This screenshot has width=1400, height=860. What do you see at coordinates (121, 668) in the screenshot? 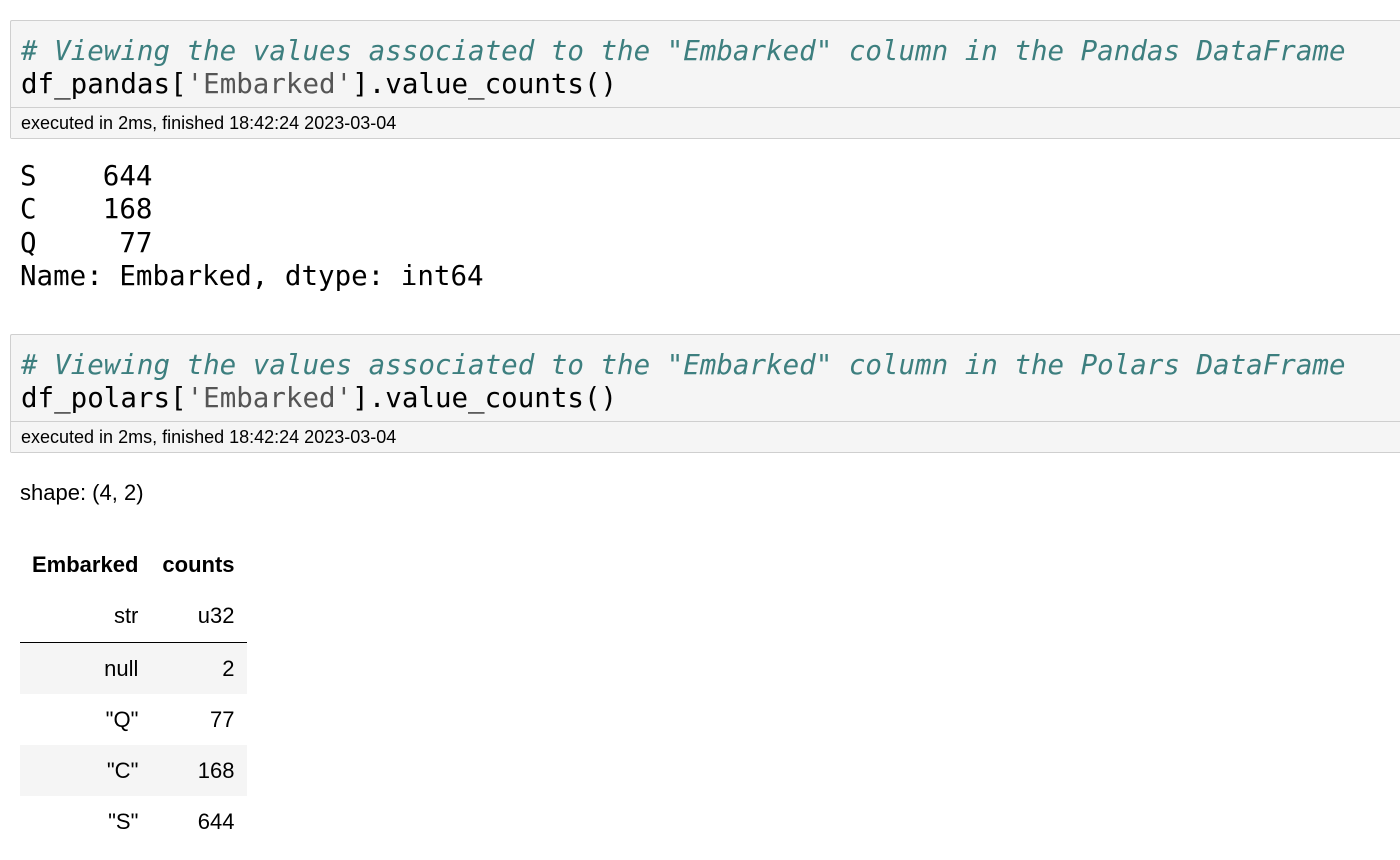
I see `table-cell: null` at bounding box center [121, 668].